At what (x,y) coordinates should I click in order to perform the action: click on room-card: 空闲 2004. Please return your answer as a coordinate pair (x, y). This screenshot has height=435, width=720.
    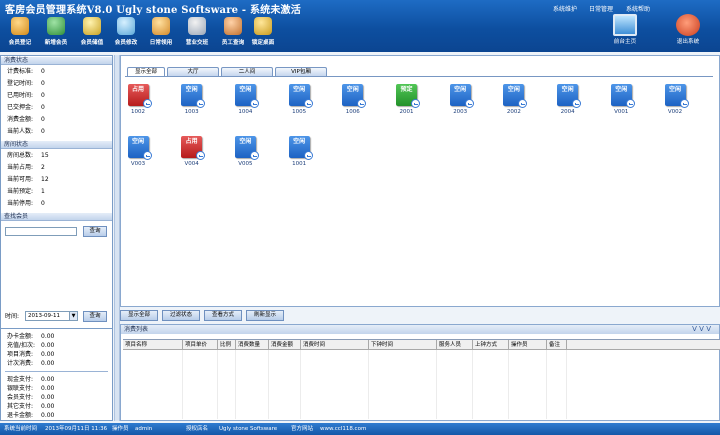
    Looking at the image, I should click on (568, 103).